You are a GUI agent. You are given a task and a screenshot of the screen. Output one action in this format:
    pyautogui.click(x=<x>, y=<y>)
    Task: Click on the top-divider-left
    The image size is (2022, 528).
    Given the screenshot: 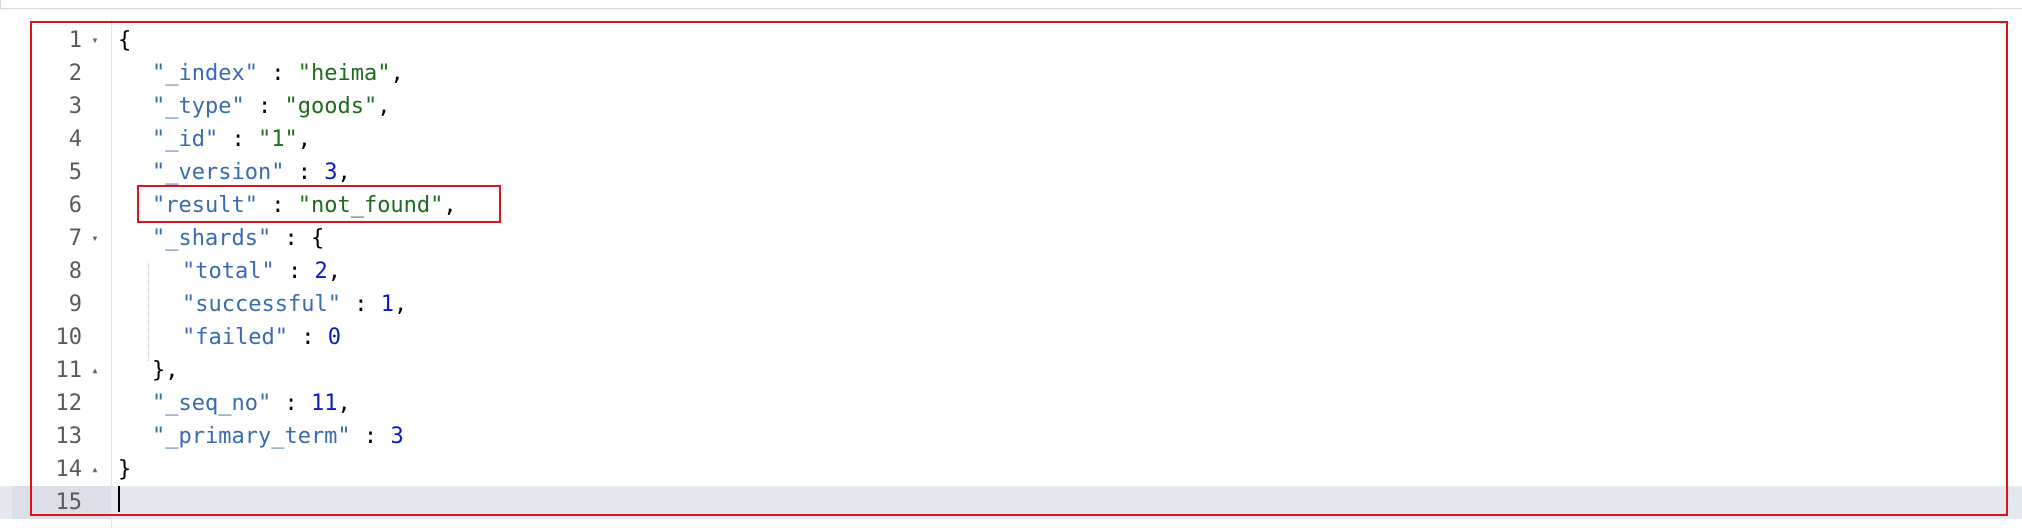 What is the action you would take?
    pyautogui.click(x=0, y=4)
    